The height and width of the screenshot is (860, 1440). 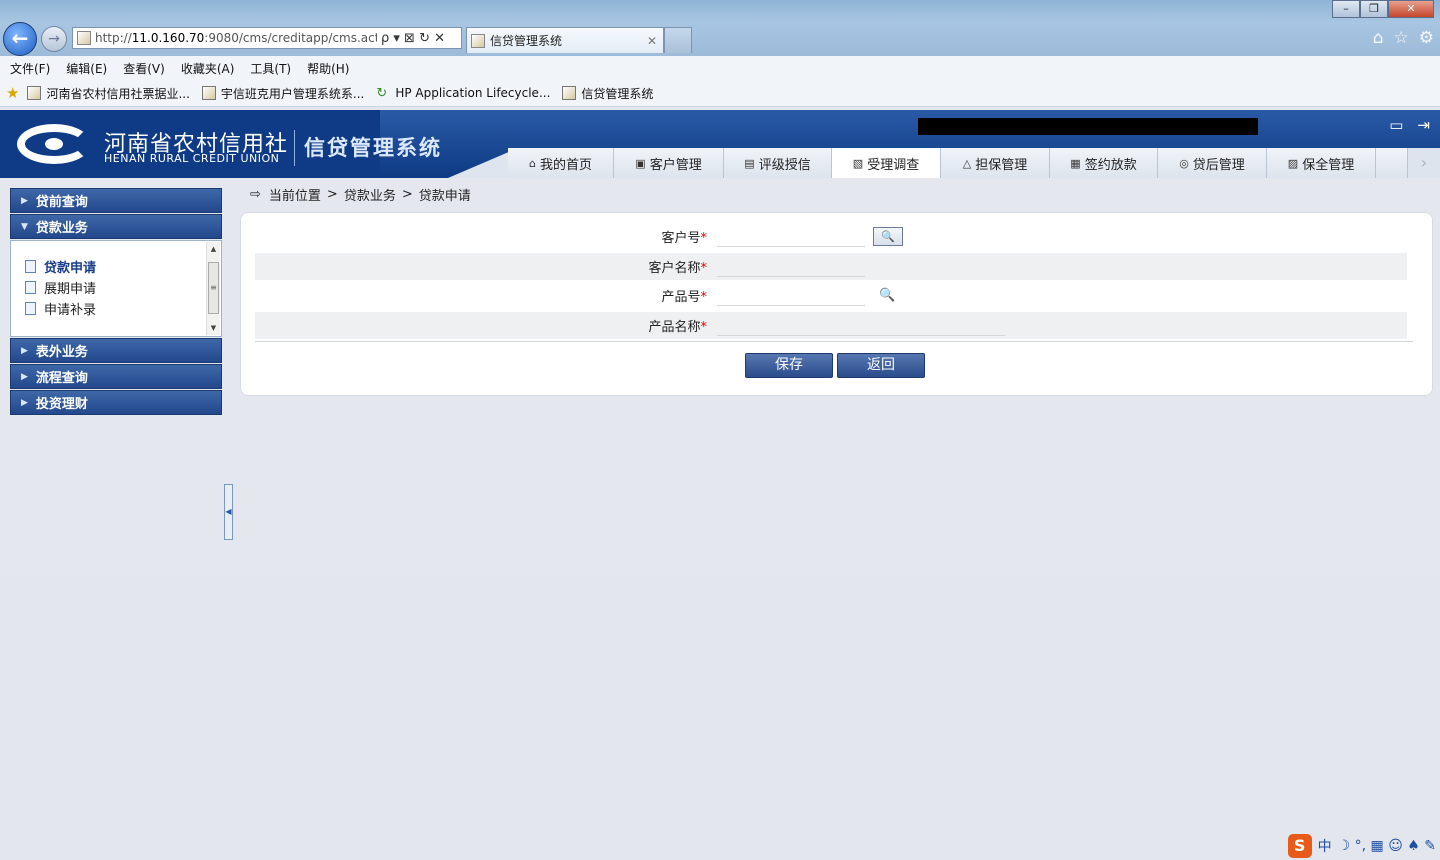 What do you see at coordinates (1396, 125) in the screenshot?
I see `monitor-icon: ▭` at bounding box center [1396, 125].